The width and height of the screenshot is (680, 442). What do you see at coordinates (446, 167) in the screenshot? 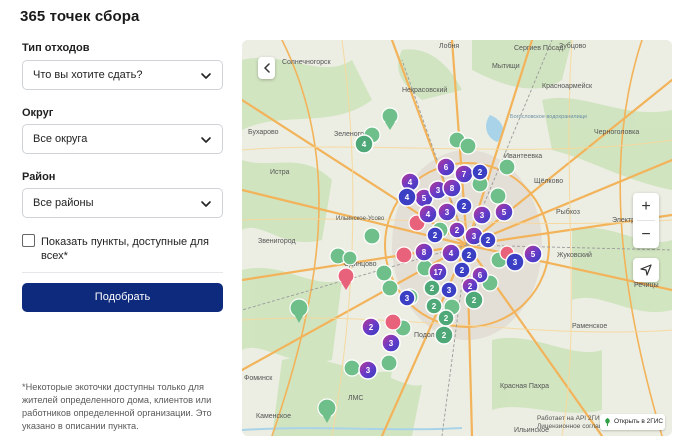
I see `cluster-marker: 6` at bounding box center [446, 167].